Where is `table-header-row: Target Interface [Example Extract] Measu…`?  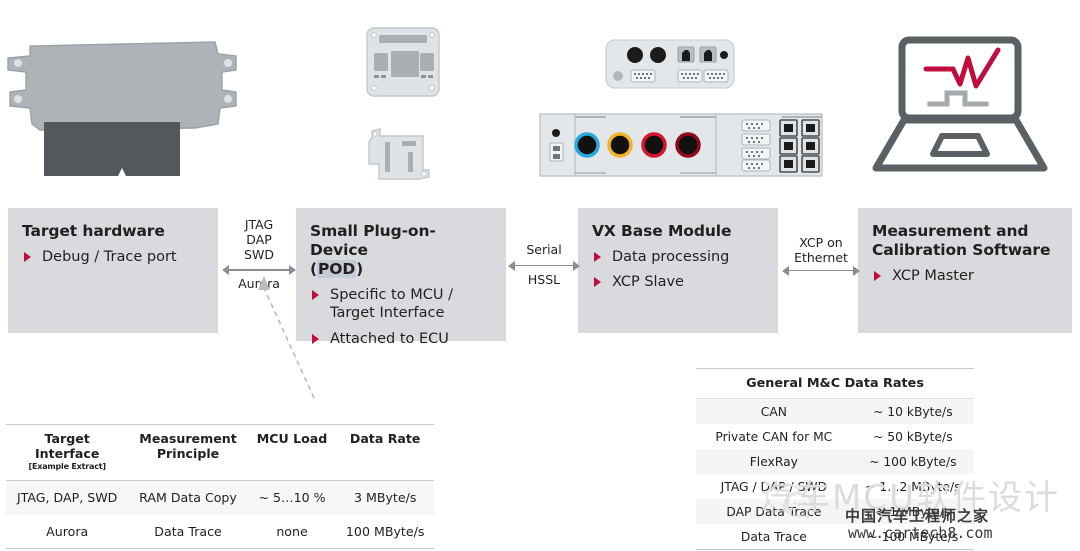 table-header-row: Target Interface [Example Extract] Measu… is located at coordinates (220, 452).